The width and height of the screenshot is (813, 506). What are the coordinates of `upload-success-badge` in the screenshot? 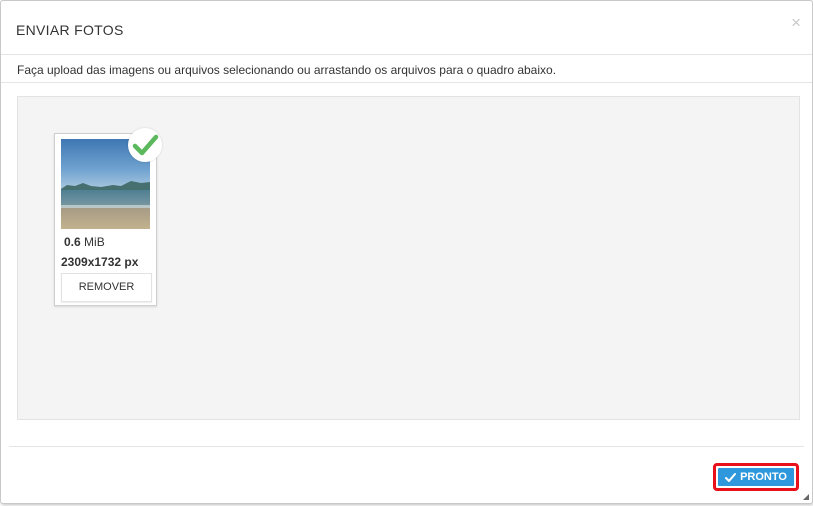 It's located at (145, 145).